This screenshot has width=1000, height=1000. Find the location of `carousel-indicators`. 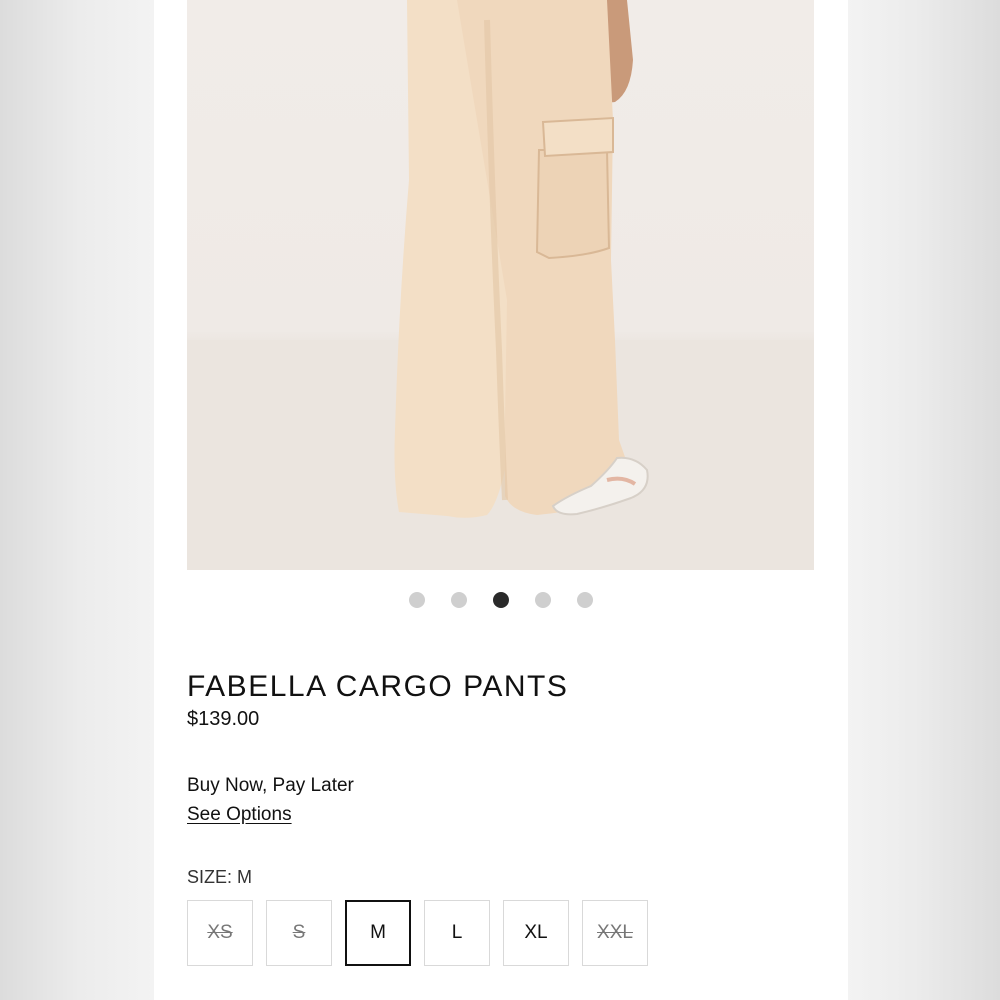

carousel-indicators is located at coordinates (501, 601).